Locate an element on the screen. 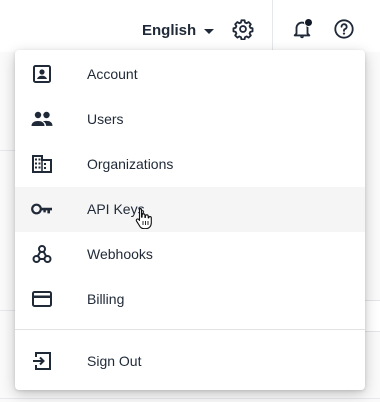 The image size is (380, 402). top-bar: English is located at coordinates (190, 26).